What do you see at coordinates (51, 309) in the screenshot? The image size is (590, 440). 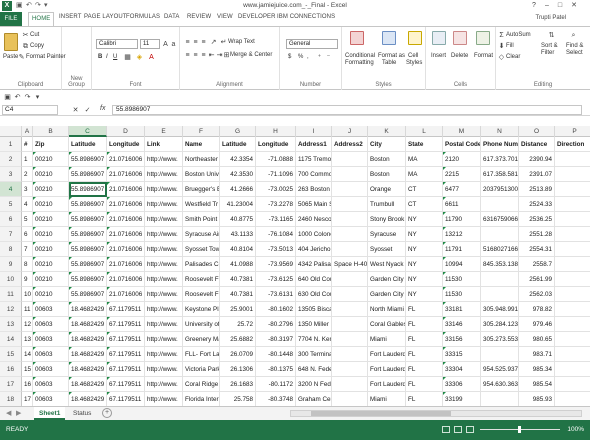 I see `cell-b12: 00603` at bounding box center [51, 309].